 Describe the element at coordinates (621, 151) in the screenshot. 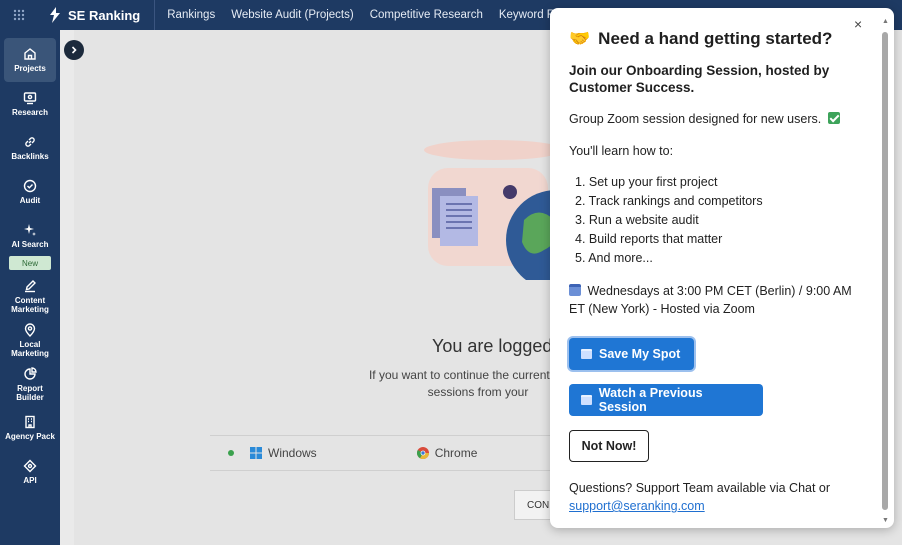

I see `learn-label: You'll learn how to:` at that location.